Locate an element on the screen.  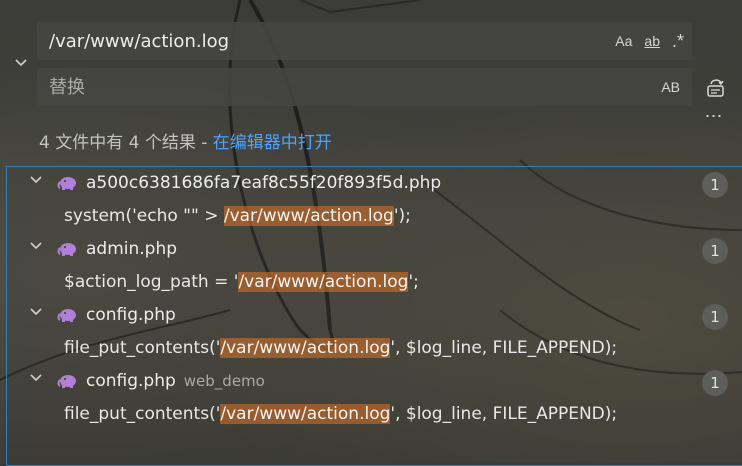
results-summary: 4 文件中有 4 个结果 - 在编辑器中打开 is located at coordinates (185, 140).